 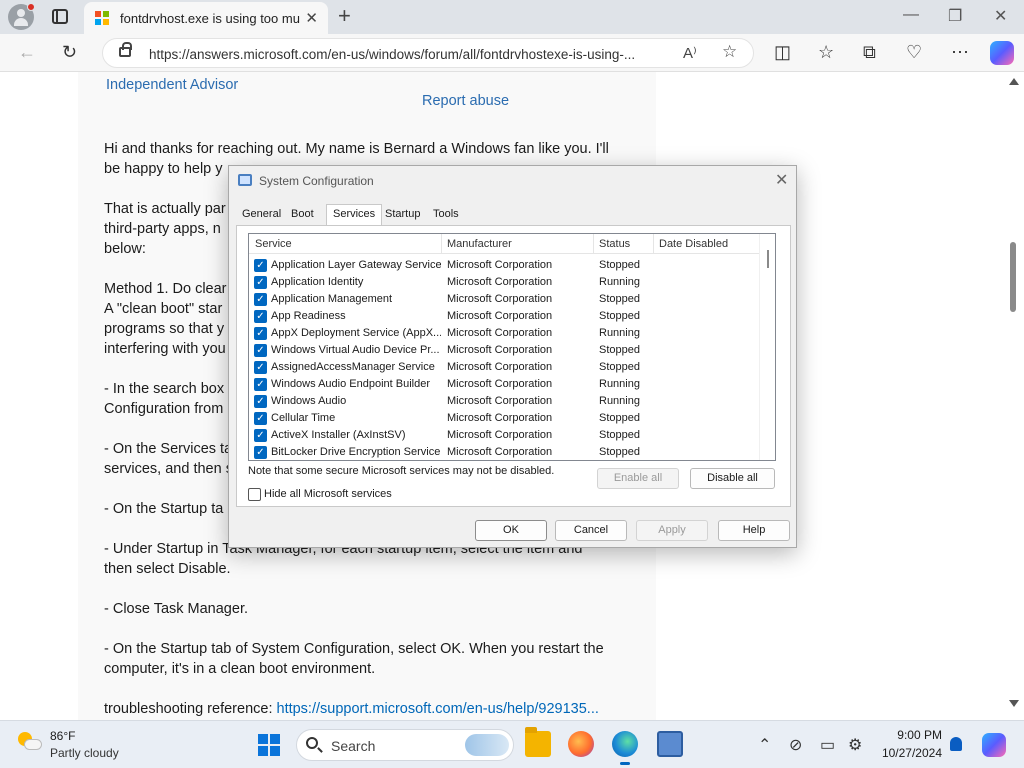 I want to click on weather-partly-cloudy-icon, so click(x=30, y=742).